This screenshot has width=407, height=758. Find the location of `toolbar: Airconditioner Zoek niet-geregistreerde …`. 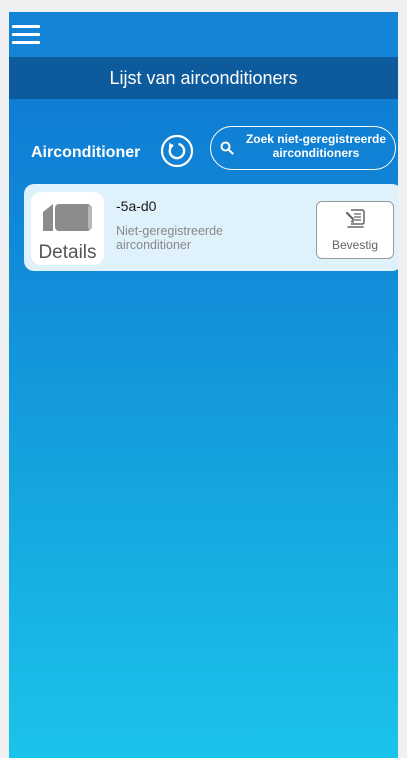

toolbar: Airconditioner Zoek niet-geregistreerde … is located at coordinates (203, 141).